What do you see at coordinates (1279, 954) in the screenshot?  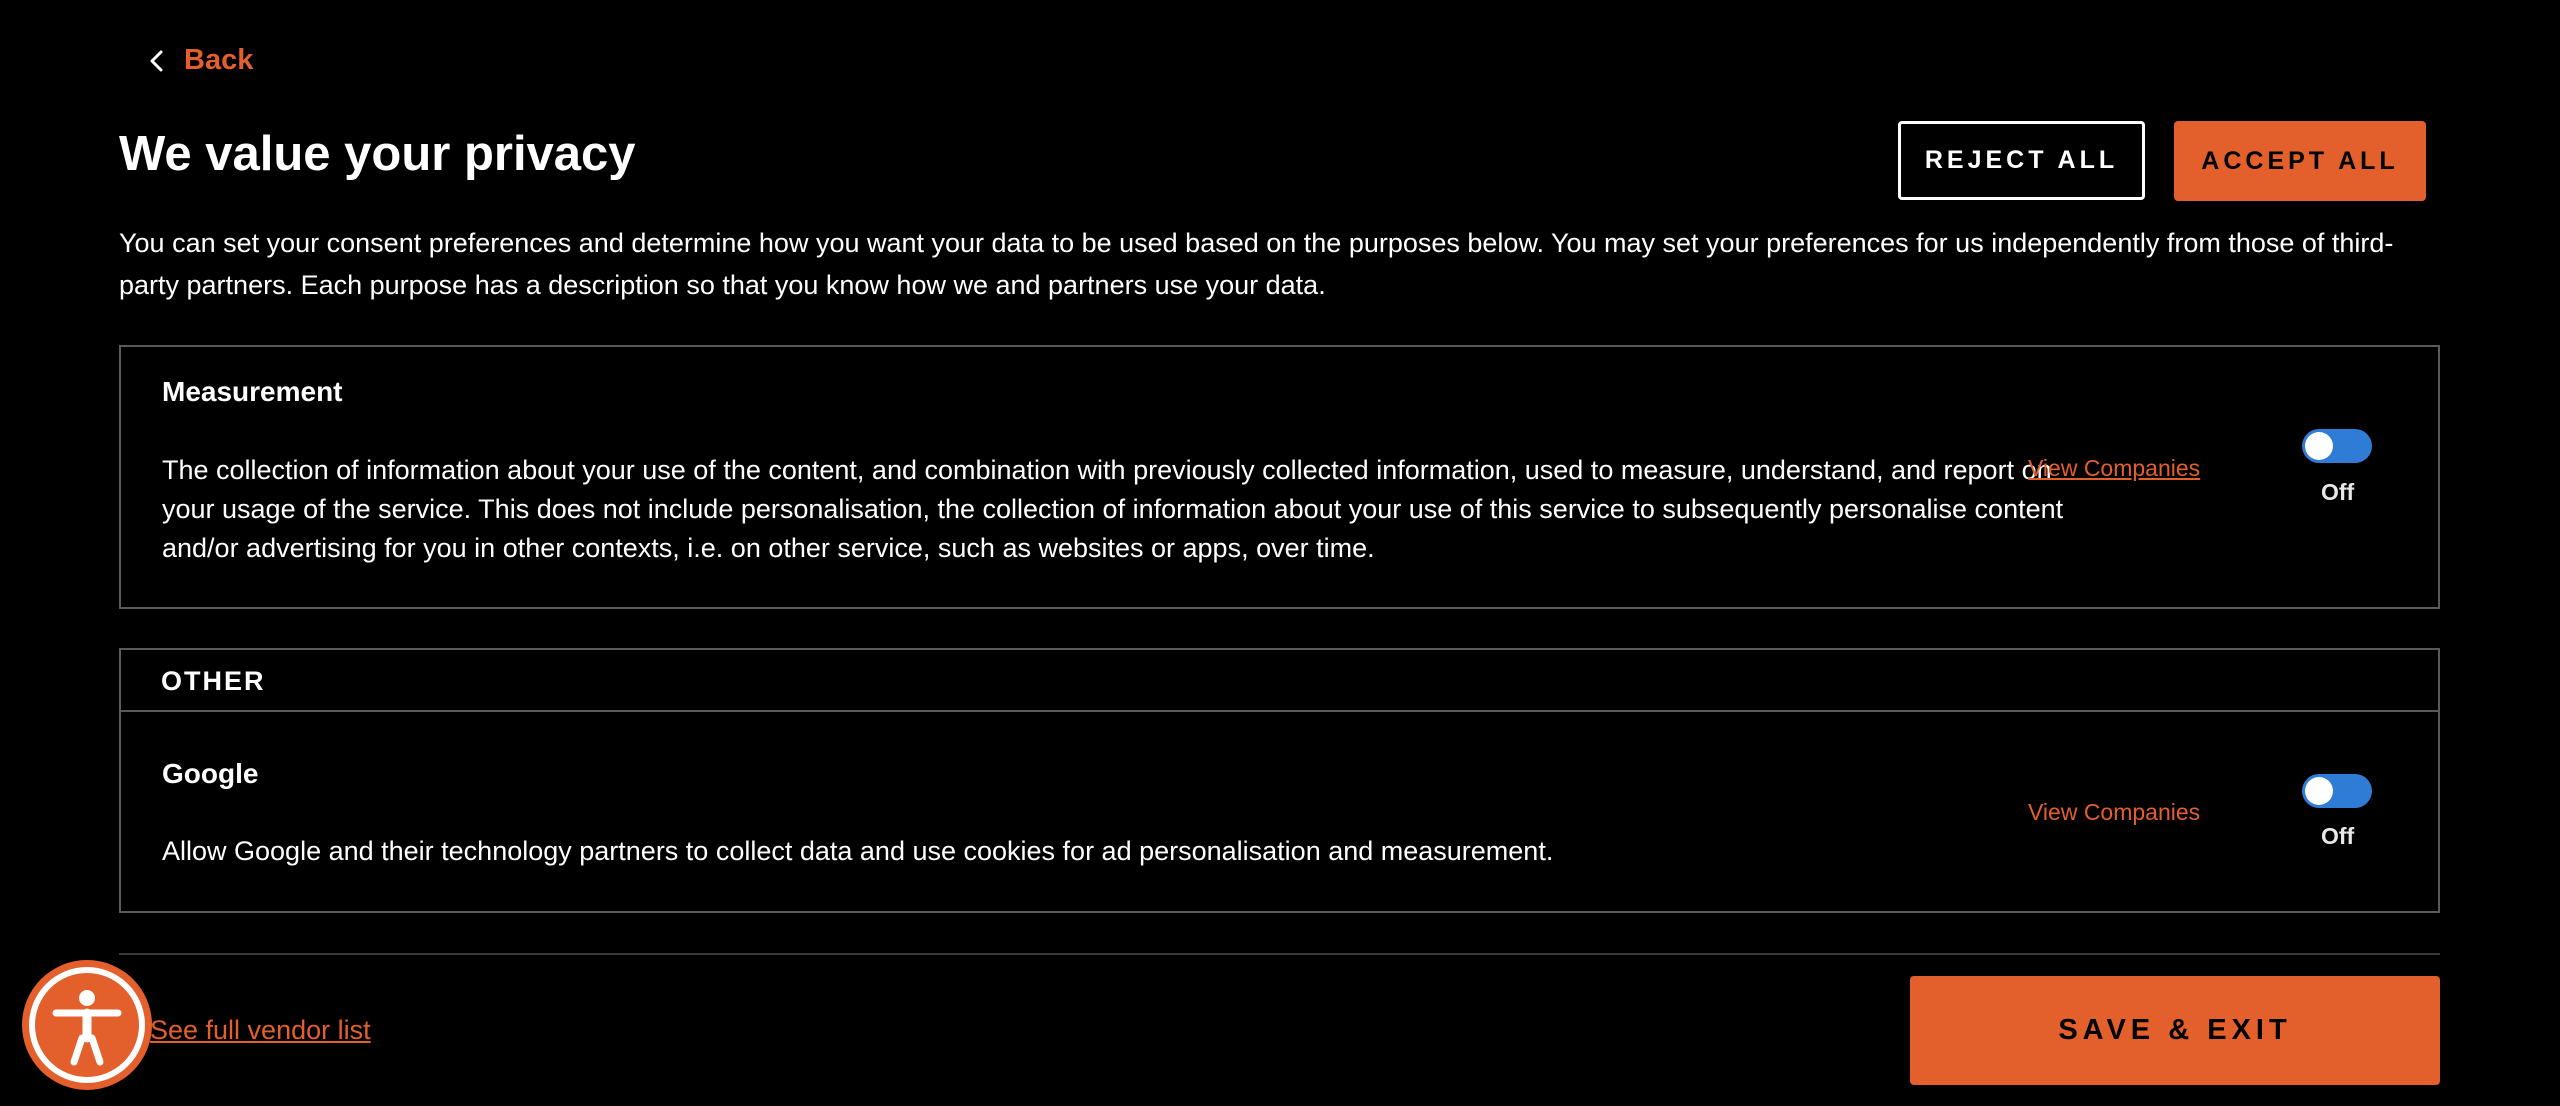 I see `footer-divider` at bounding box center [1279, 954].